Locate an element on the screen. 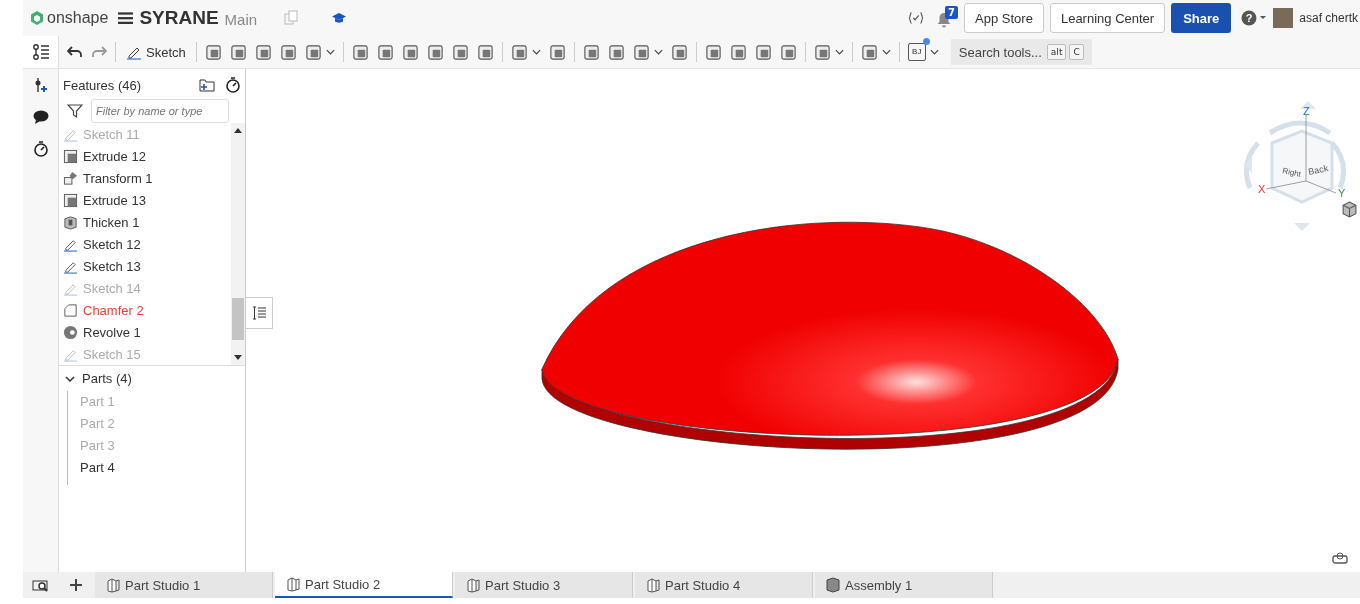 The image size is (1360, 604). variable-studio-icon: BJ is located at coordinates (916, 52).